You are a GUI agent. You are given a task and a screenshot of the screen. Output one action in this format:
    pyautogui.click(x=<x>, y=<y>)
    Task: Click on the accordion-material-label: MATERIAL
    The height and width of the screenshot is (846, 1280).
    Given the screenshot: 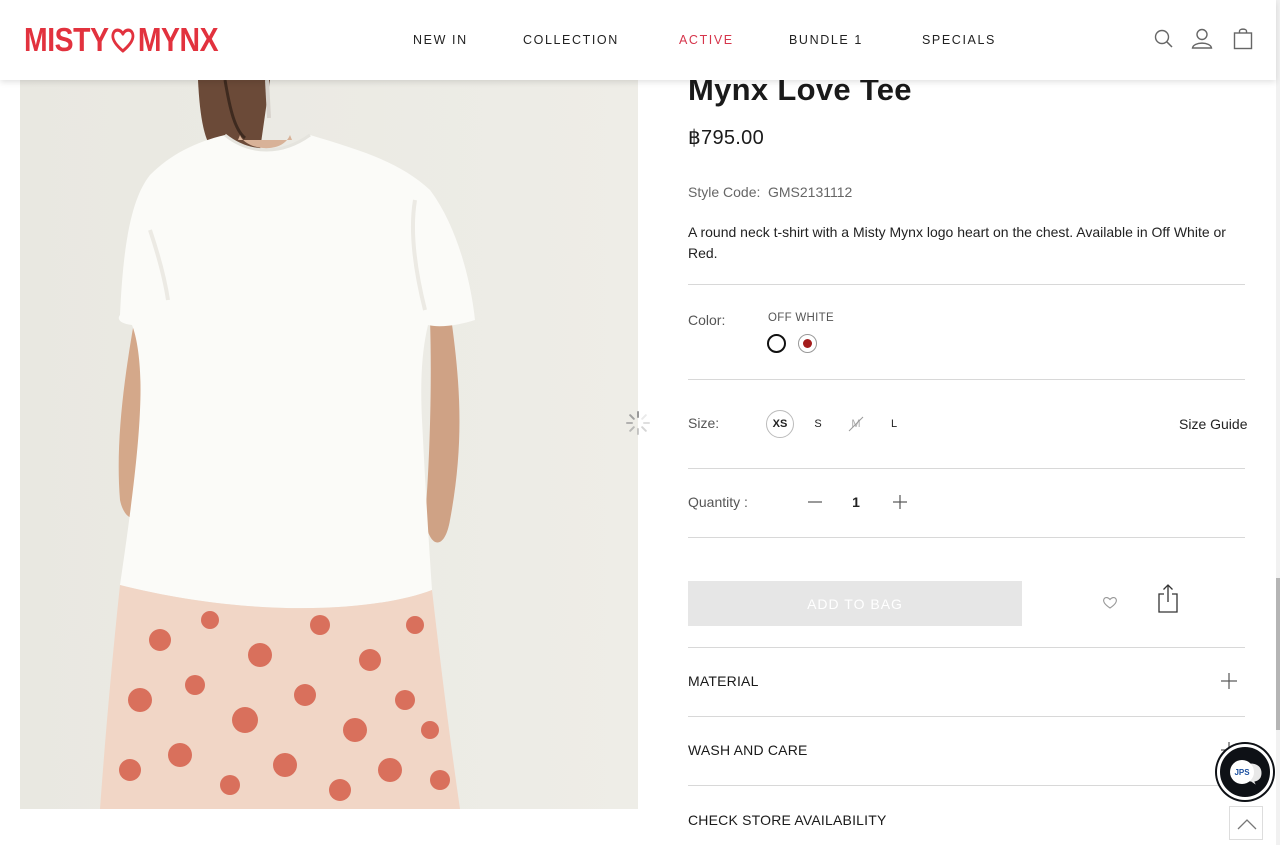 What is the action you would take?
    pyautogui.click(x=723, y=681)
    